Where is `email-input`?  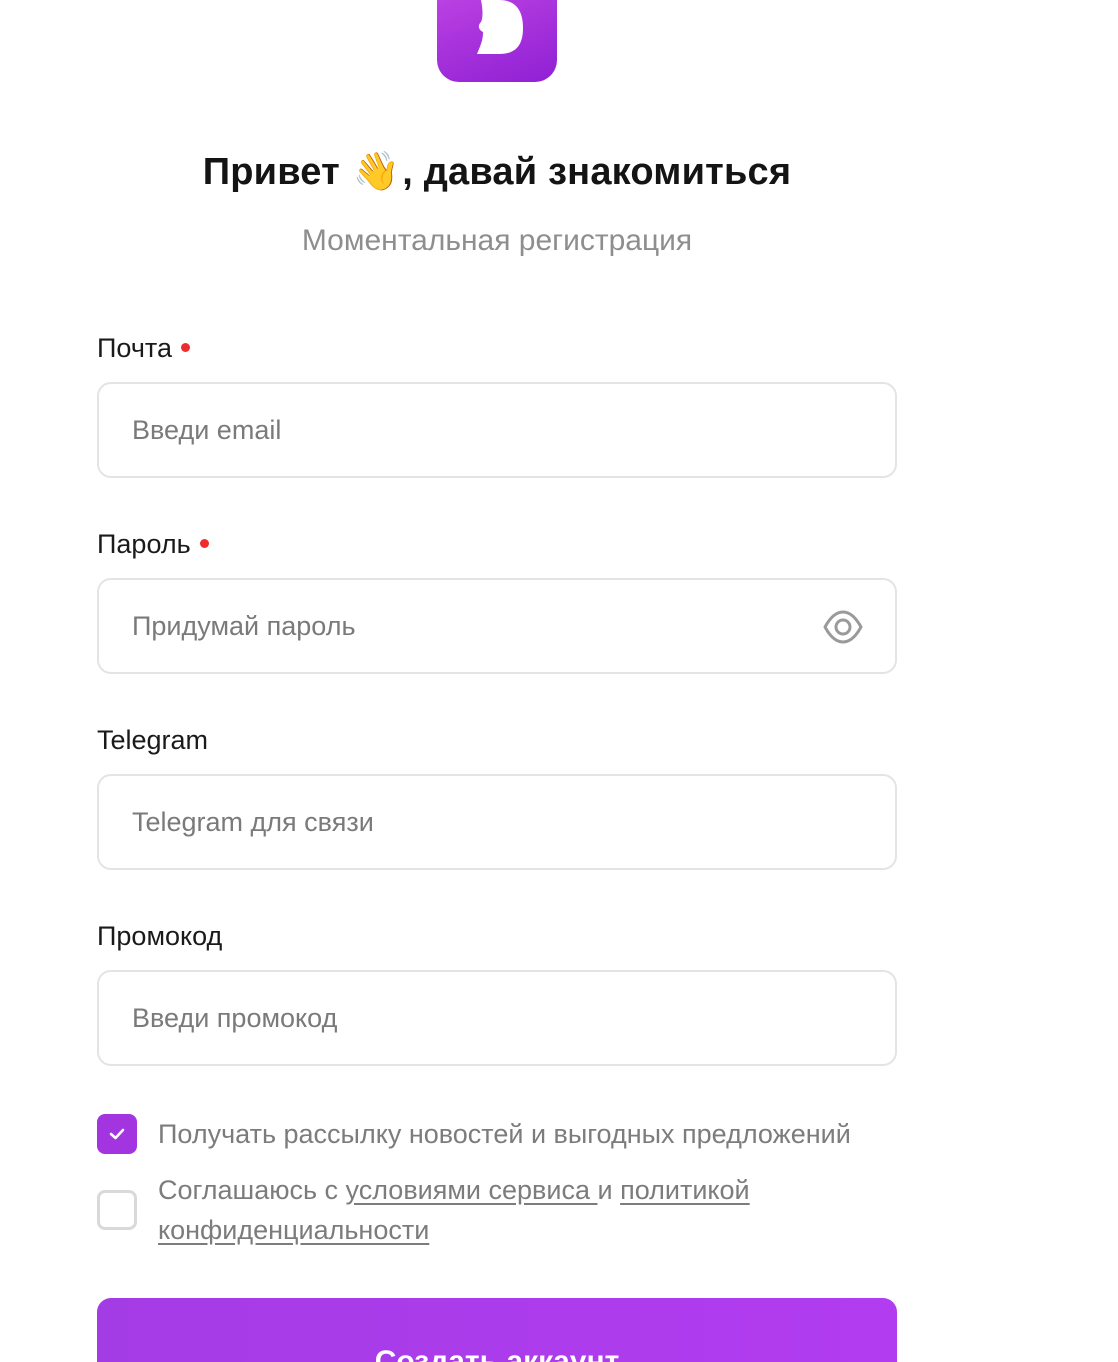
email-input is located at coordinates (497, 430).